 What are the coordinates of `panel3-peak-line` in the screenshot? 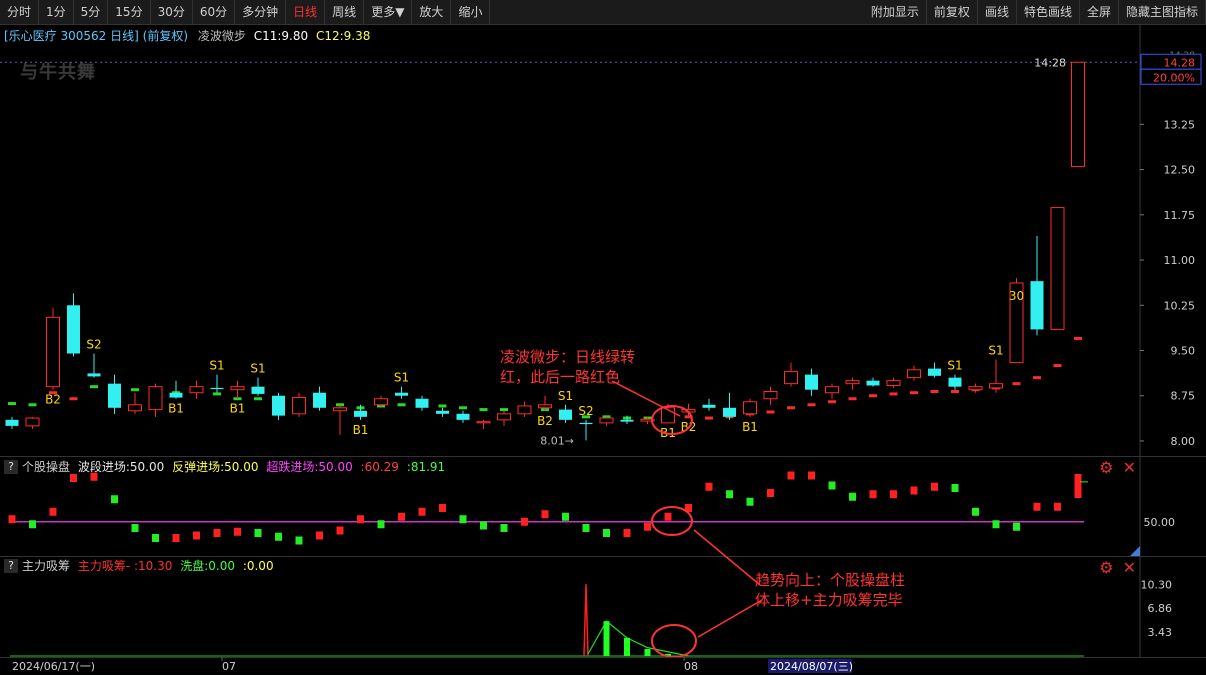 It's located at (586, 620).